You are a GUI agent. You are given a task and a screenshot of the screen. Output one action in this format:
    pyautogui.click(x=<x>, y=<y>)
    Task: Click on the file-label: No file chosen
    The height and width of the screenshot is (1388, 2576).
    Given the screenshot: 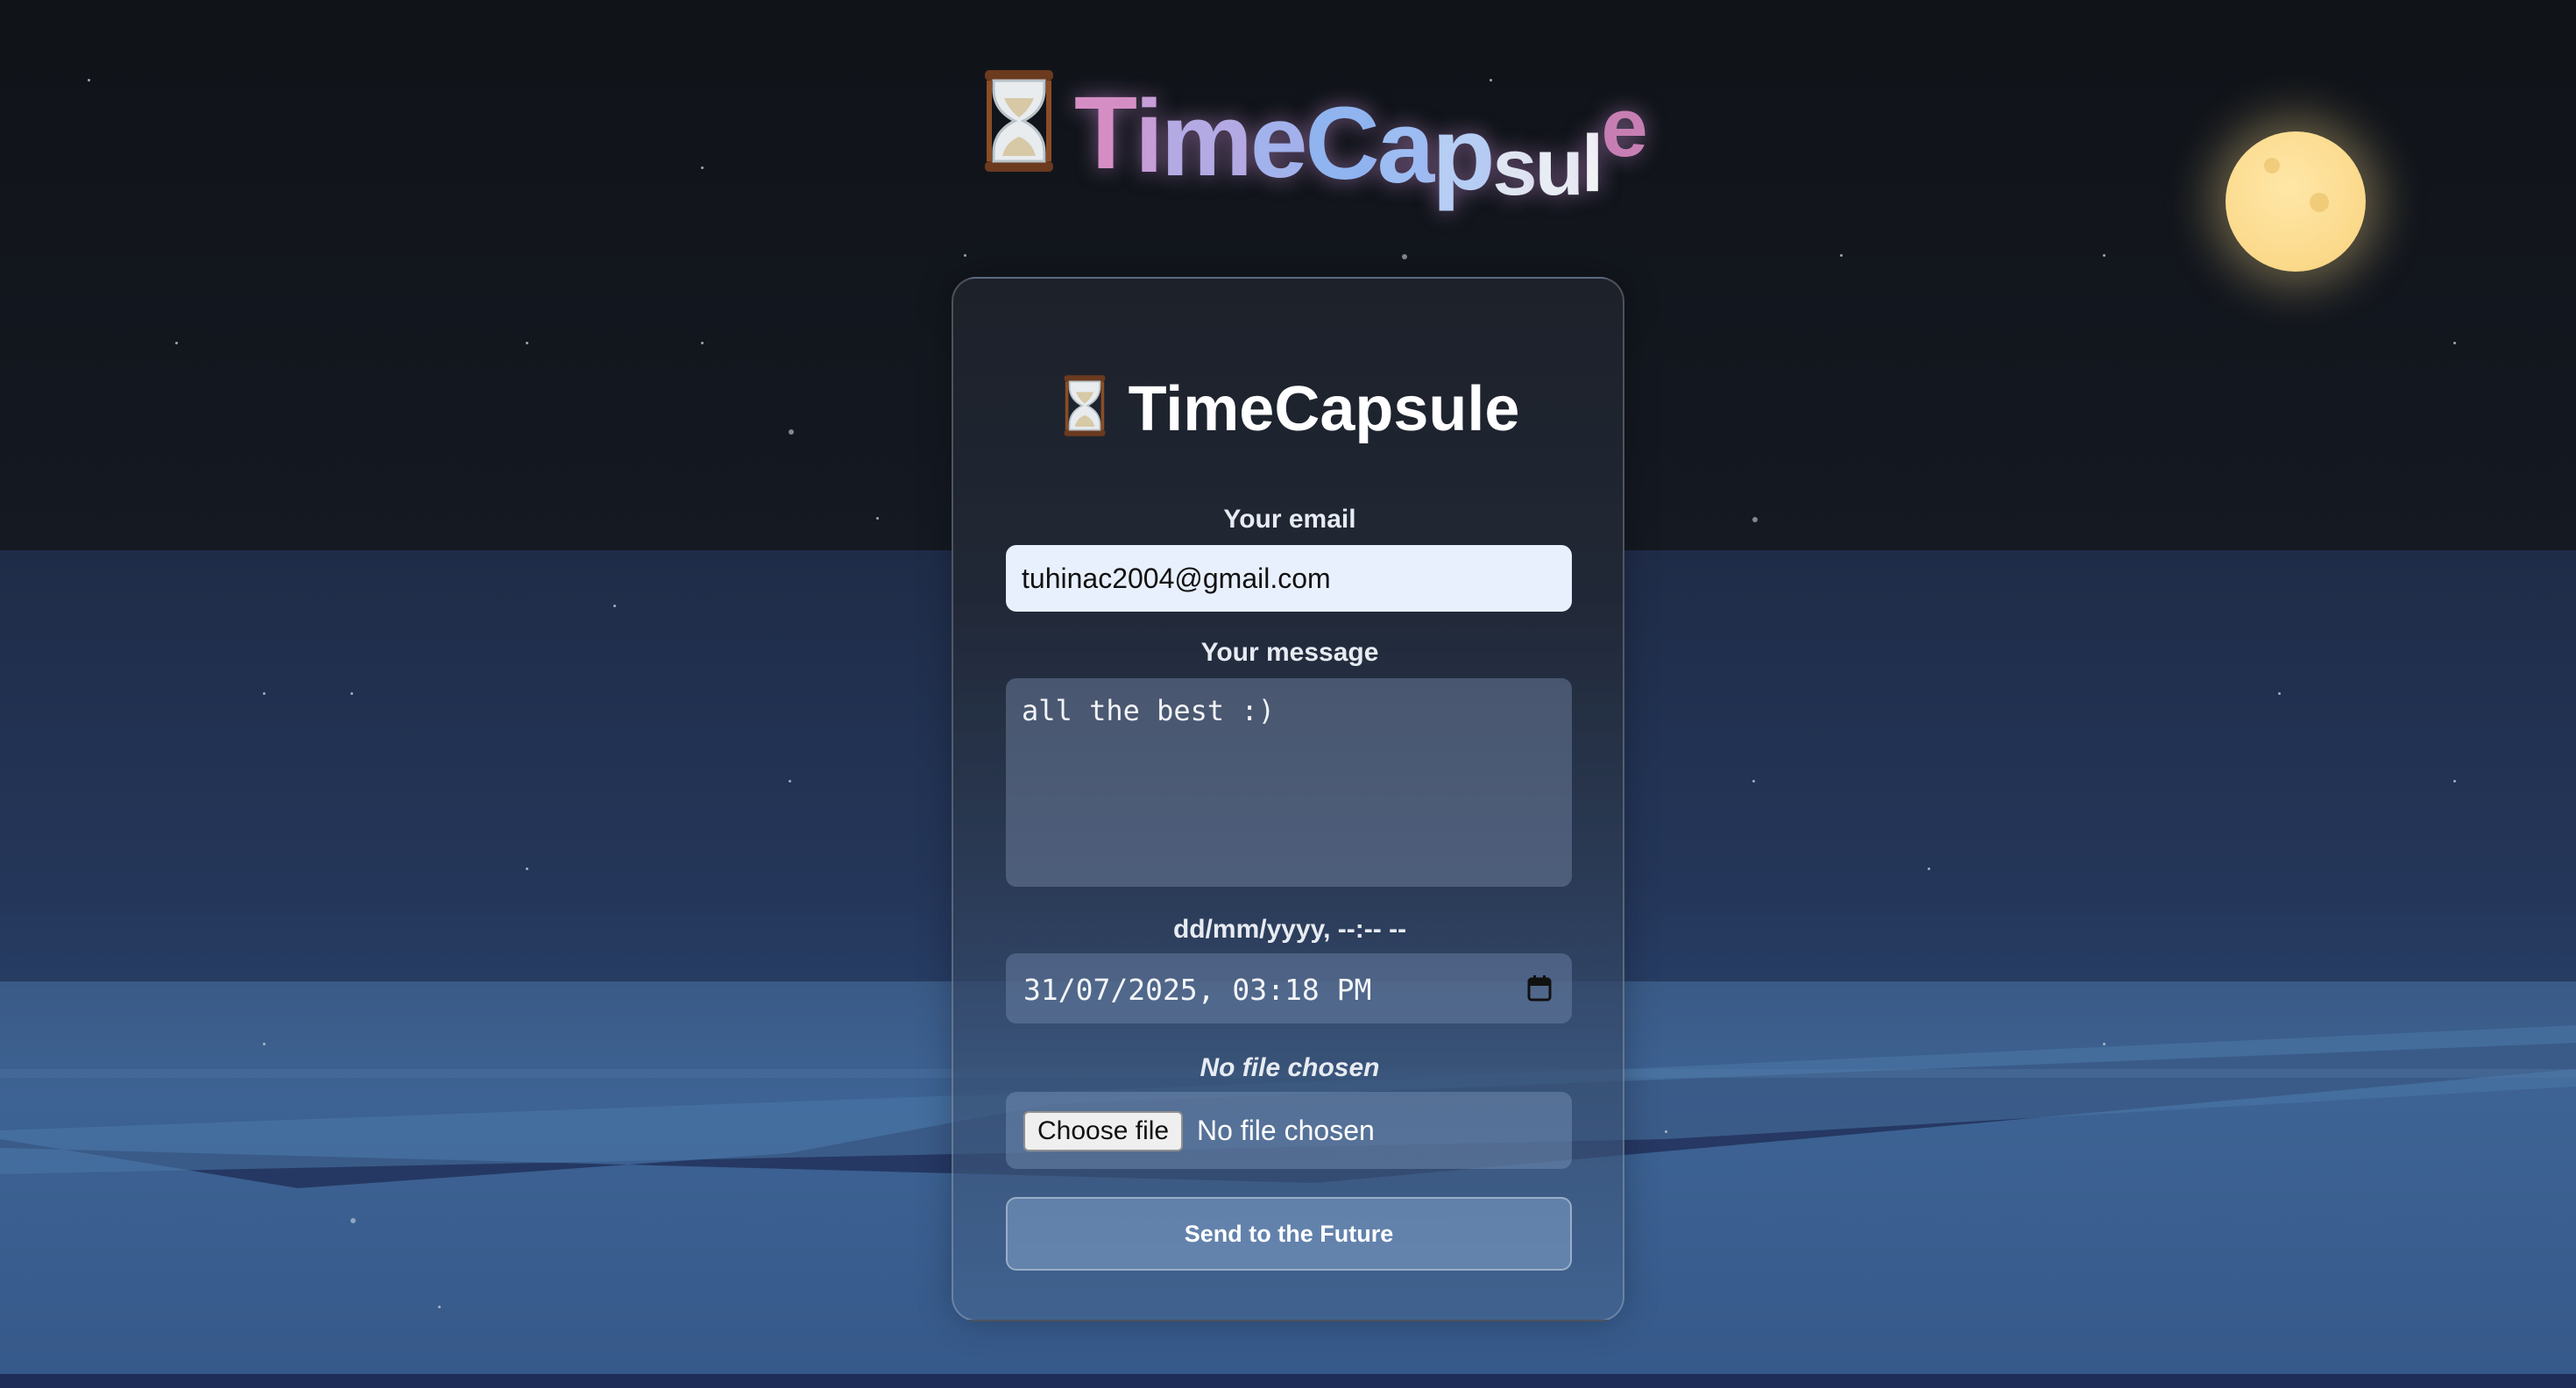 What is the action you would take?
    pyautogui.click(x=1290, y=1068)
    